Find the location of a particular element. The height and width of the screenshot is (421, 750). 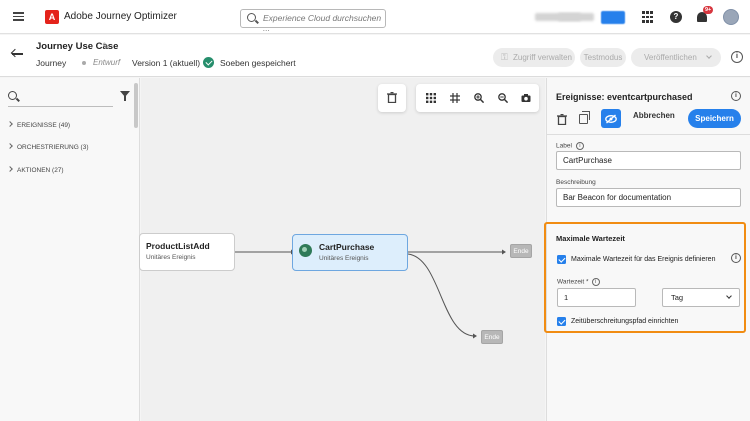

category-label: AKTIONEN (27) is located at coordinates (40, 170).